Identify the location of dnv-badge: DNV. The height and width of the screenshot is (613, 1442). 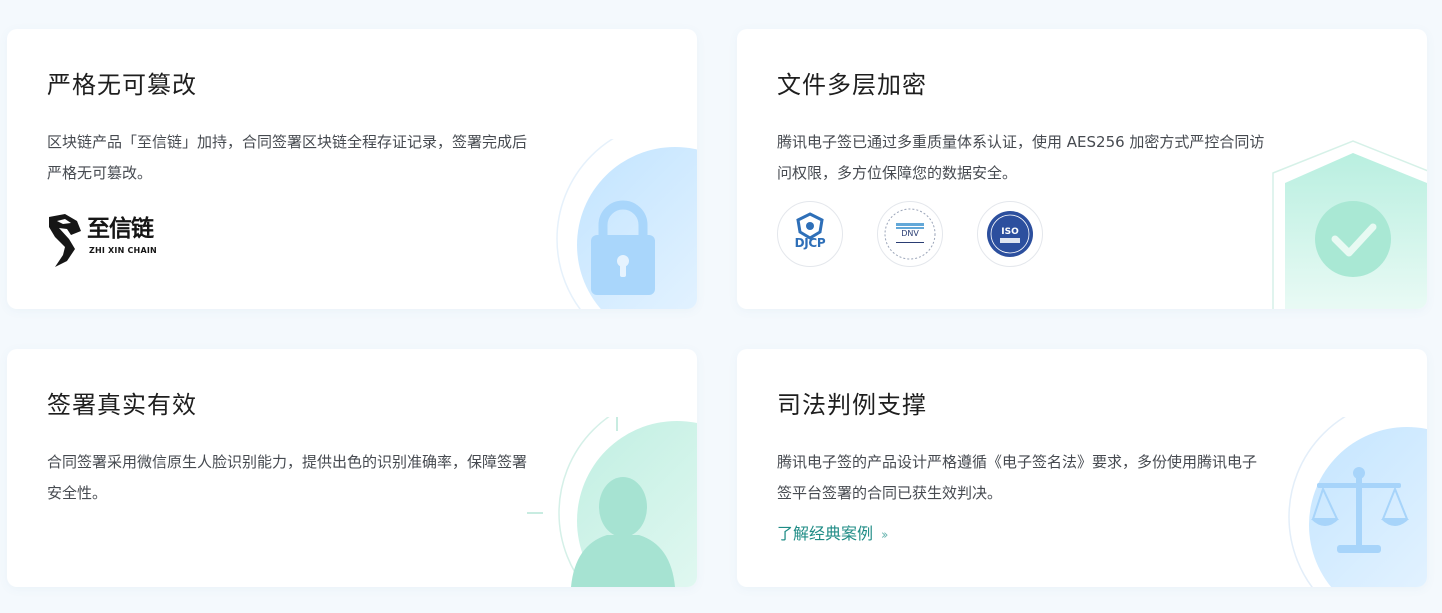
(910, 234).